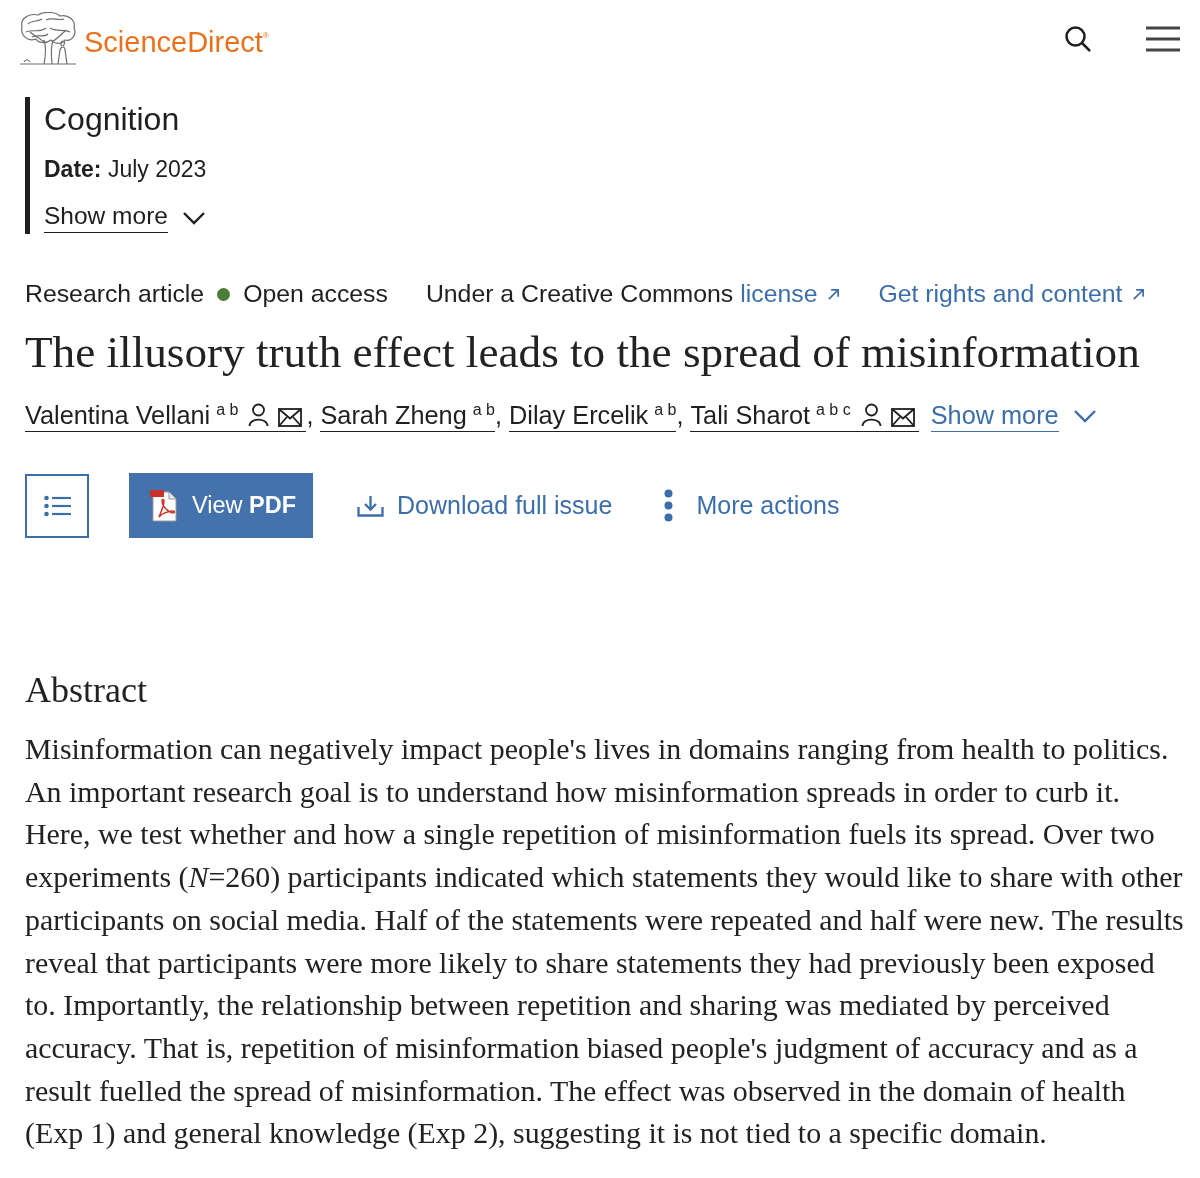 This screenshot has width=1200, height=1178. I want to click on author-link: Tali Sharot a b c, so click(804, 416).